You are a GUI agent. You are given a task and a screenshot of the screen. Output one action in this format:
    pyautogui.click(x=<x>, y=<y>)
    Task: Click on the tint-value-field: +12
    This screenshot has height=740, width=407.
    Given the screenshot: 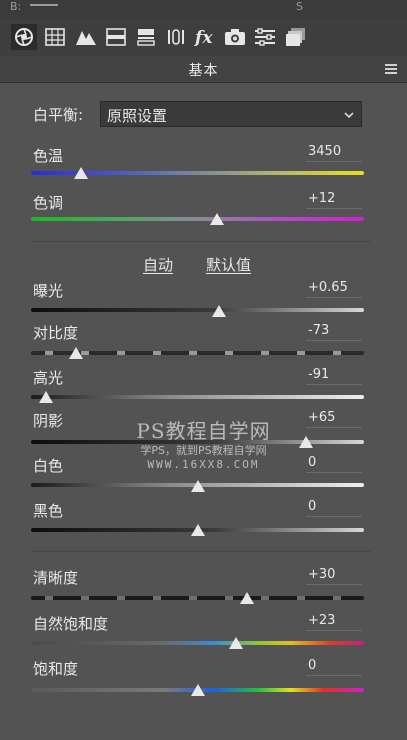 What is the action you would take?
    pyautogui.click(x=334, y=199)
    